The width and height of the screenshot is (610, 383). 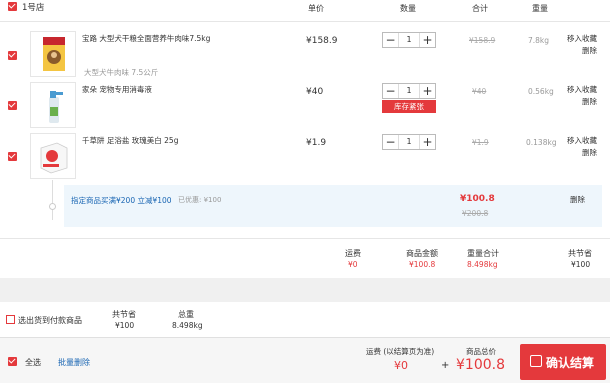 What do you see at coordinates (422, 253) in the screenshot?
I see `goods-amount-label: 商品金额` at bounding box center [422, 253].